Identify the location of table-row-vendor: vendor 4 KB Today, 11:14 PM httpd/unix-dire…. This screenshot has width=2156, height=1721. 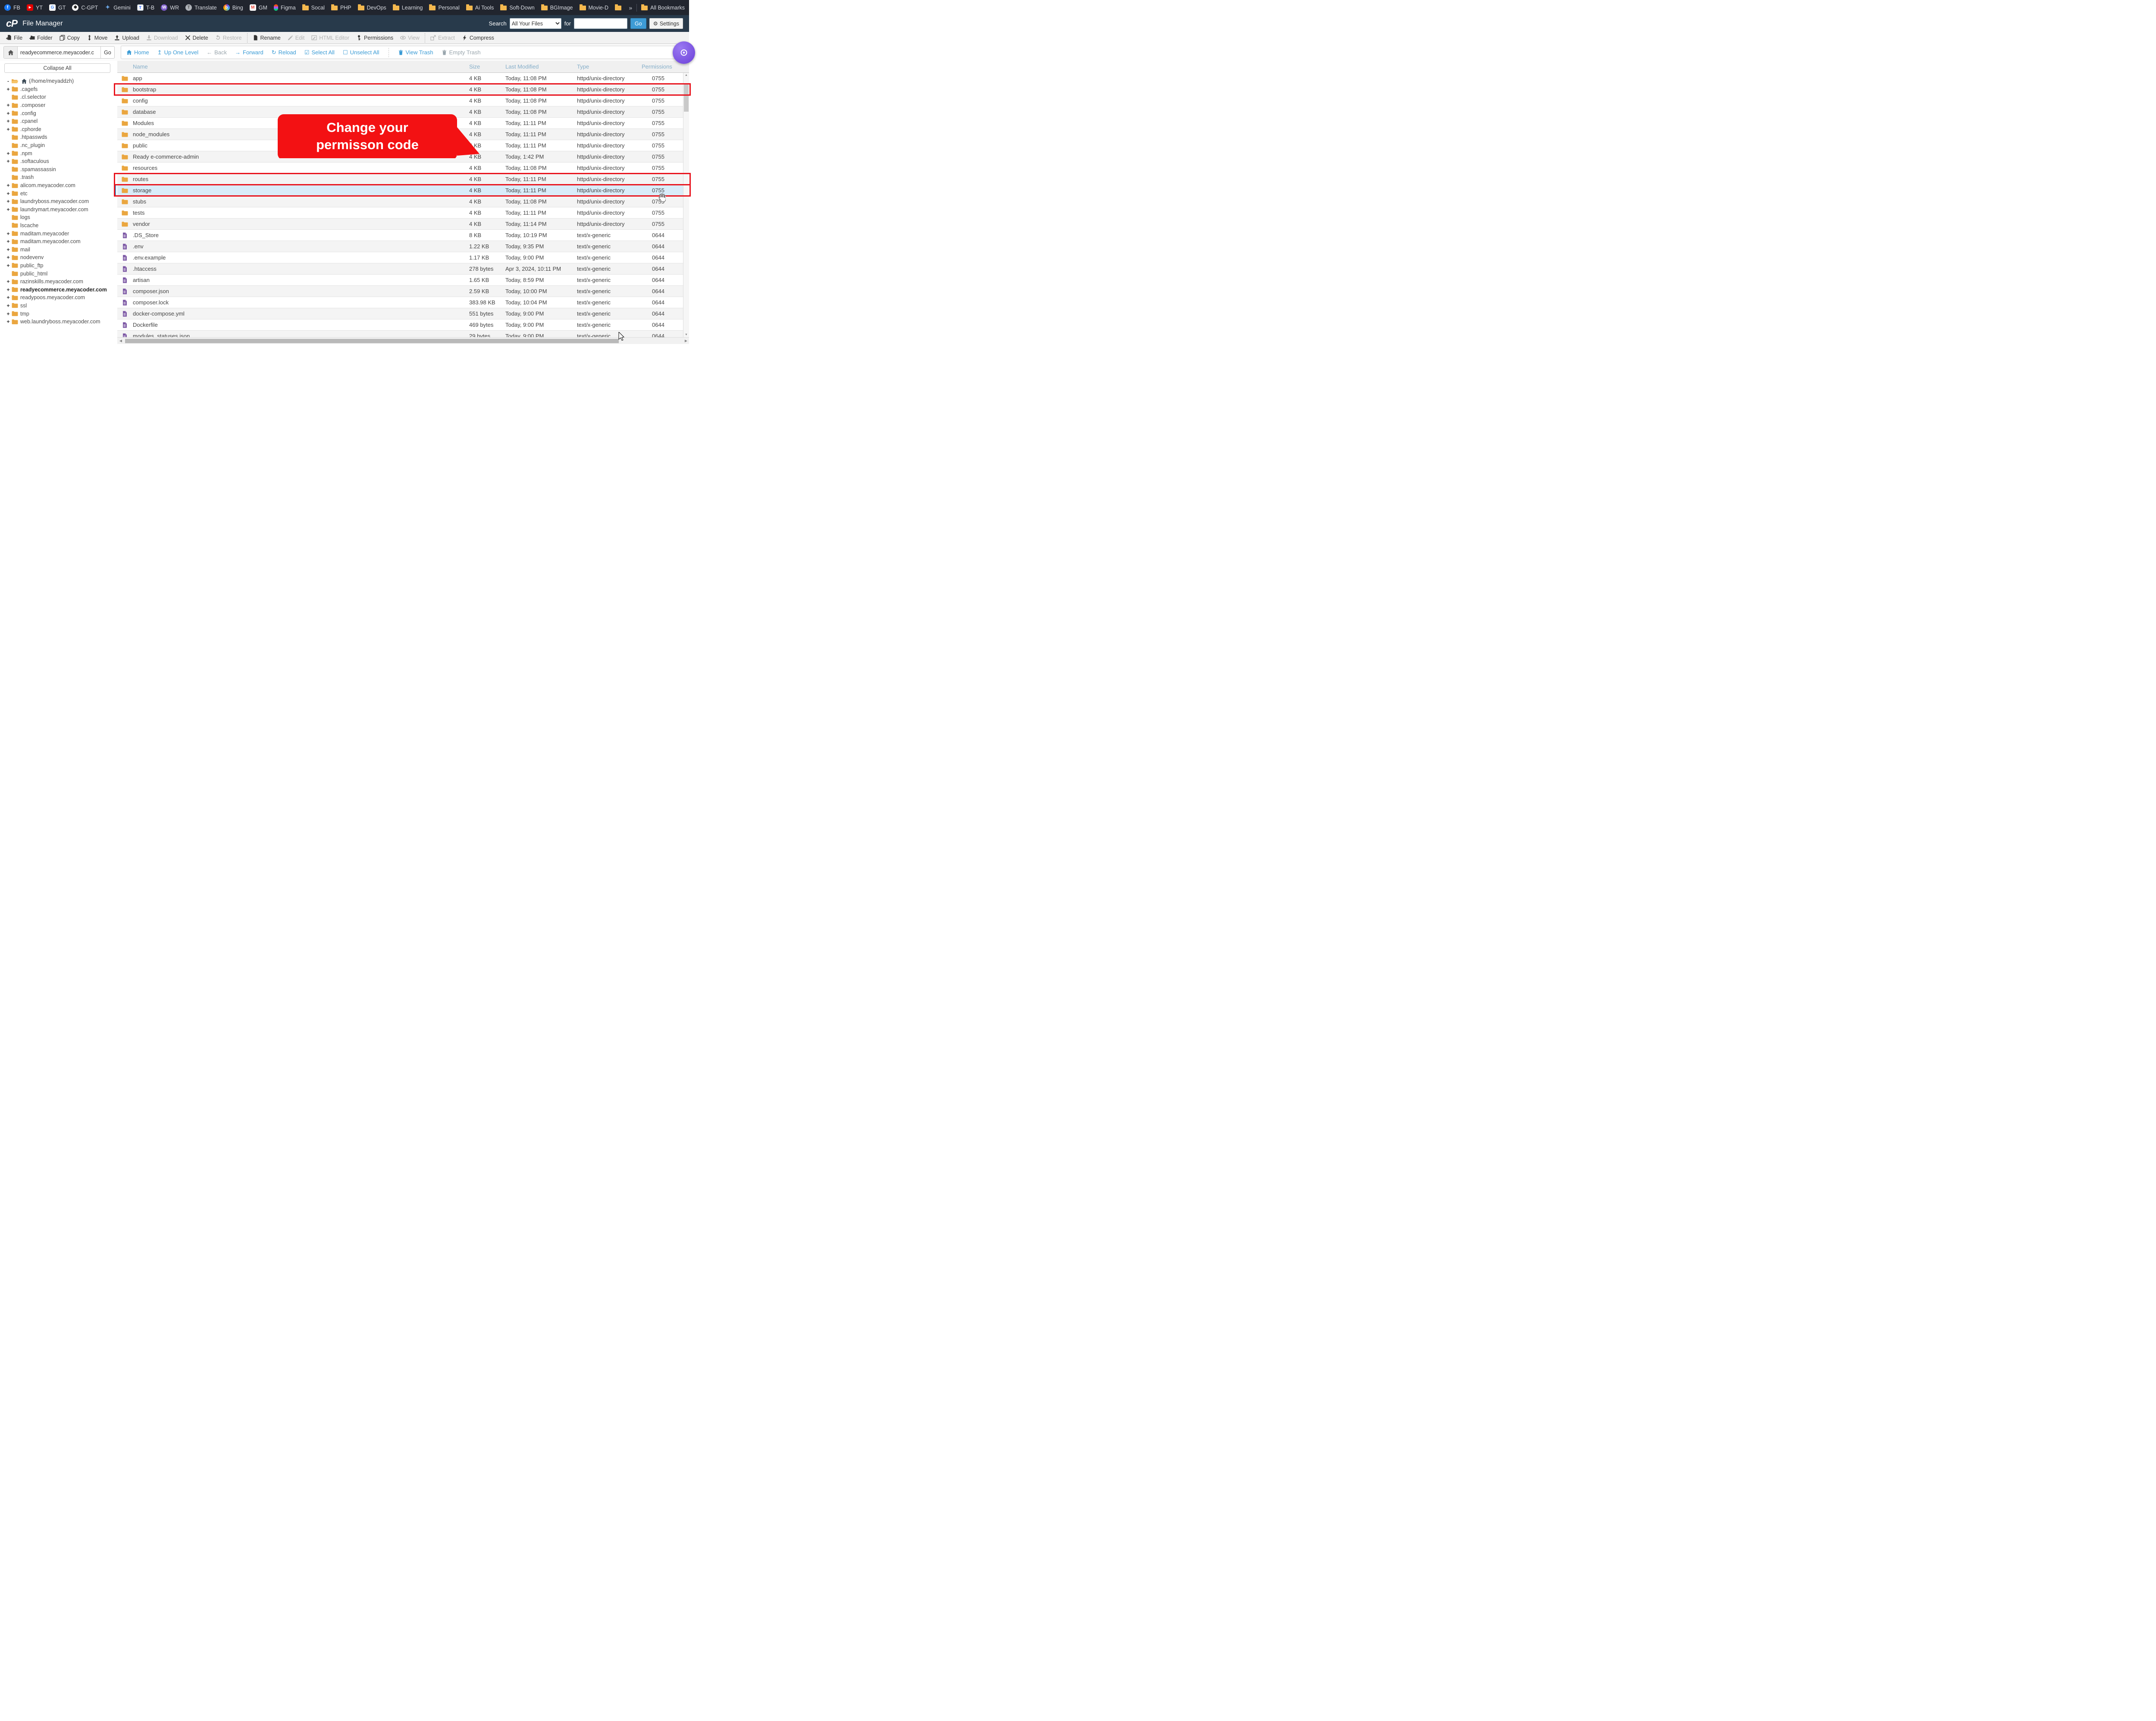
(400, 224).